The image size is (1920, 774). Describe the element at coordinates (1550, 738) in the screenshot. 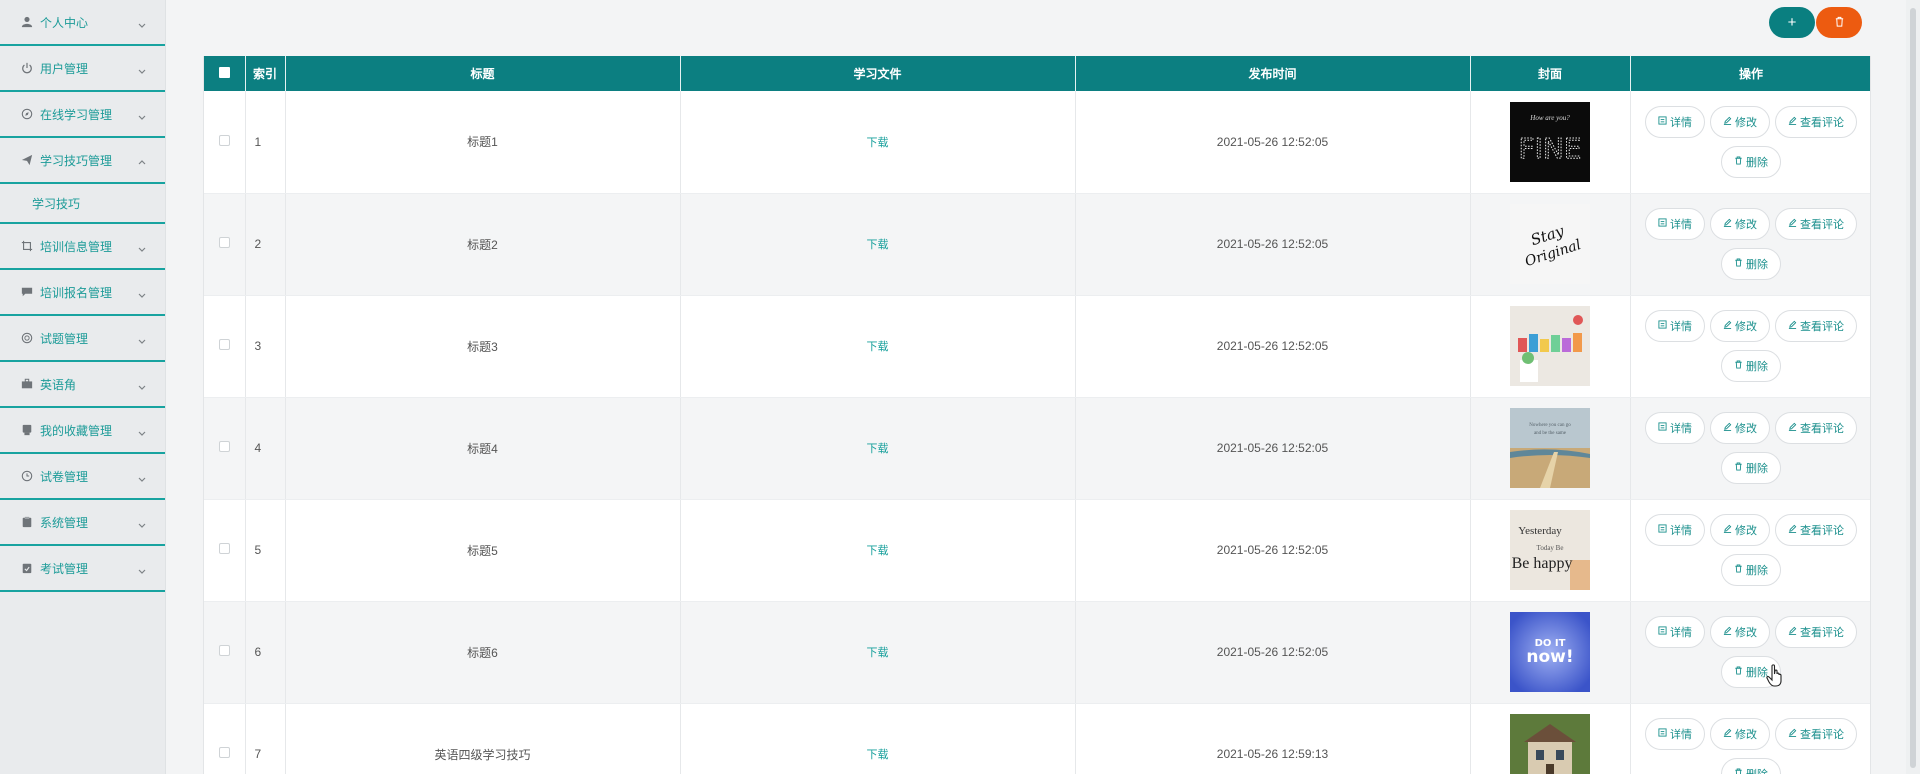

I see `row-cover-cell` at that location.